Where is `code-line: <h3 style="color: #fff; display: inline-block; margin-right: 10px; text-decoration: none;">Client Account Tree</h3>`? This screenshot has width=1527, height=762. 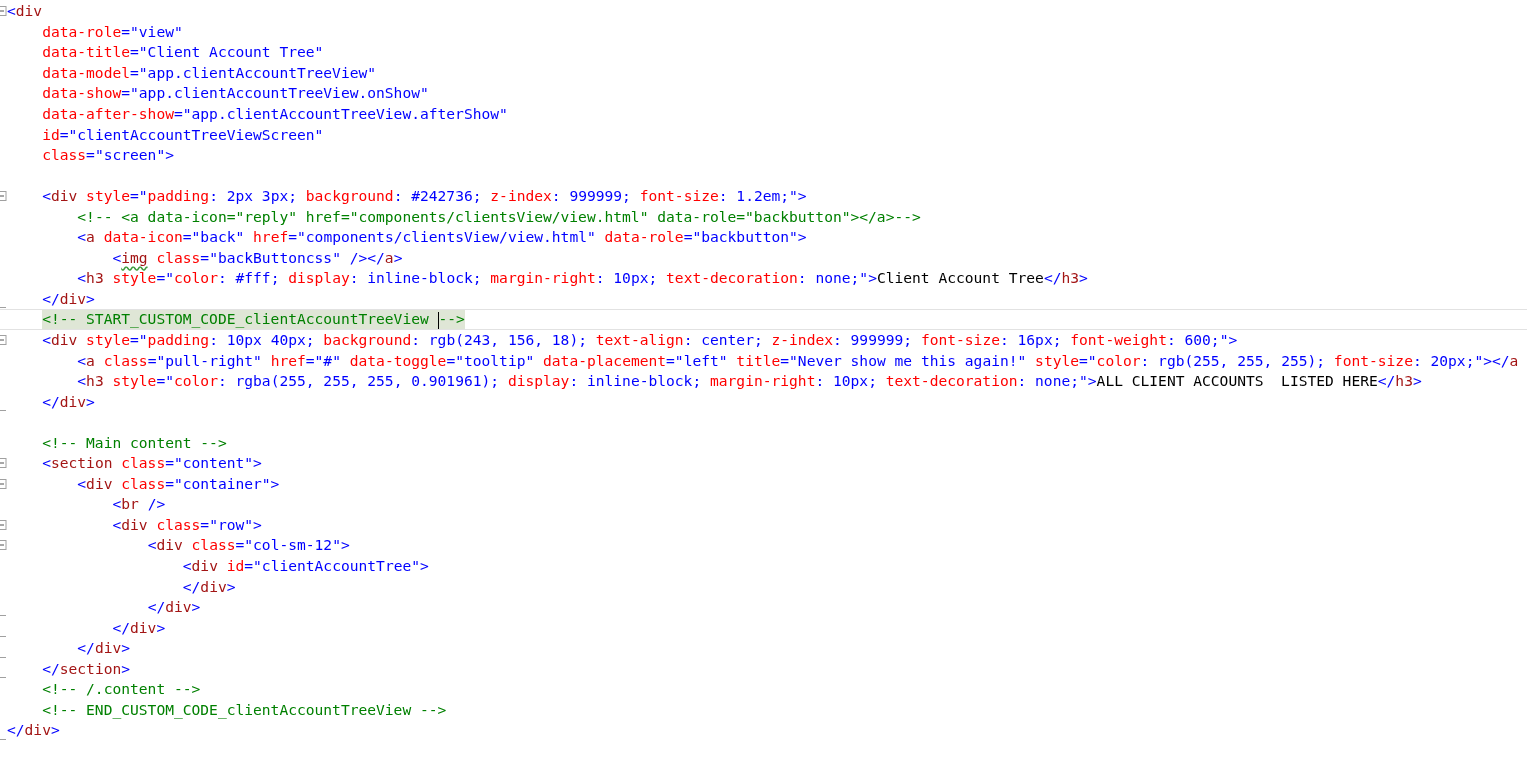
code-line: <h3 style="color: #fff; display: inline-block; margin-right: 10px; text-decoration: none;">Client Account Tree</h3> is located at coordinates (582, 278).